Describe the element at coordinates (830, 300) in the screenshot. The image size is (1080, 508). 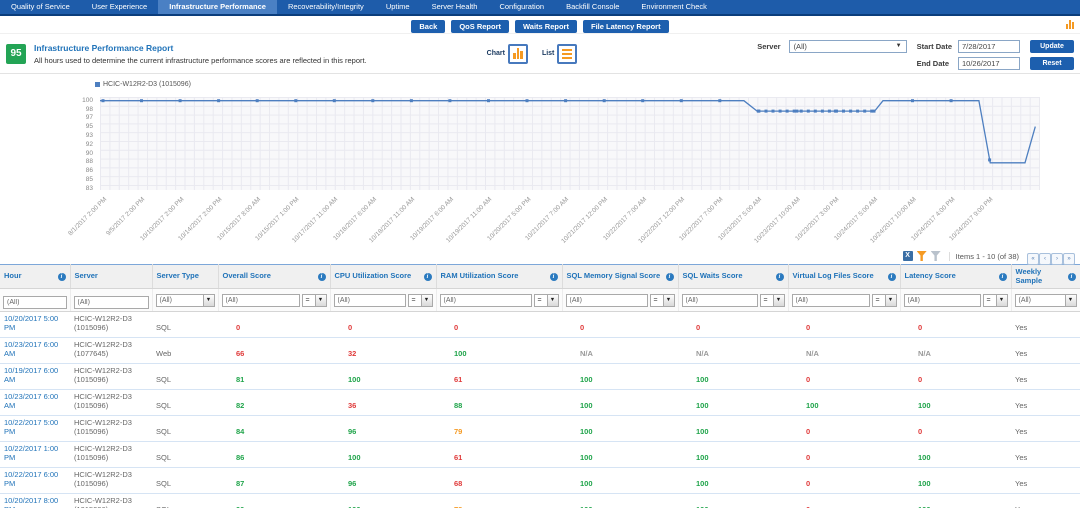
I see `filter-input-virtual-log-files-score` at that location.